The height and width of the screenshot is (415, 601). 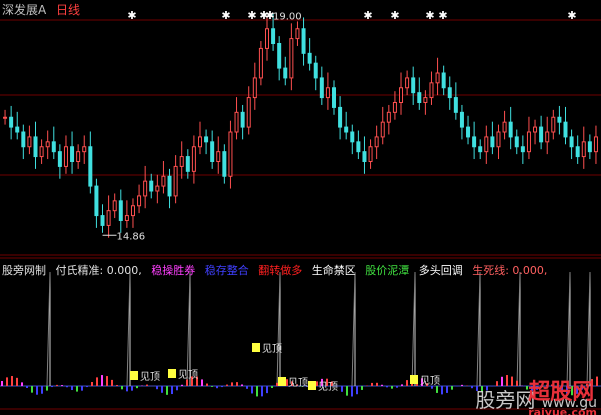 I want to click on high-price-label: 19.00, so click(x=287, y=16).